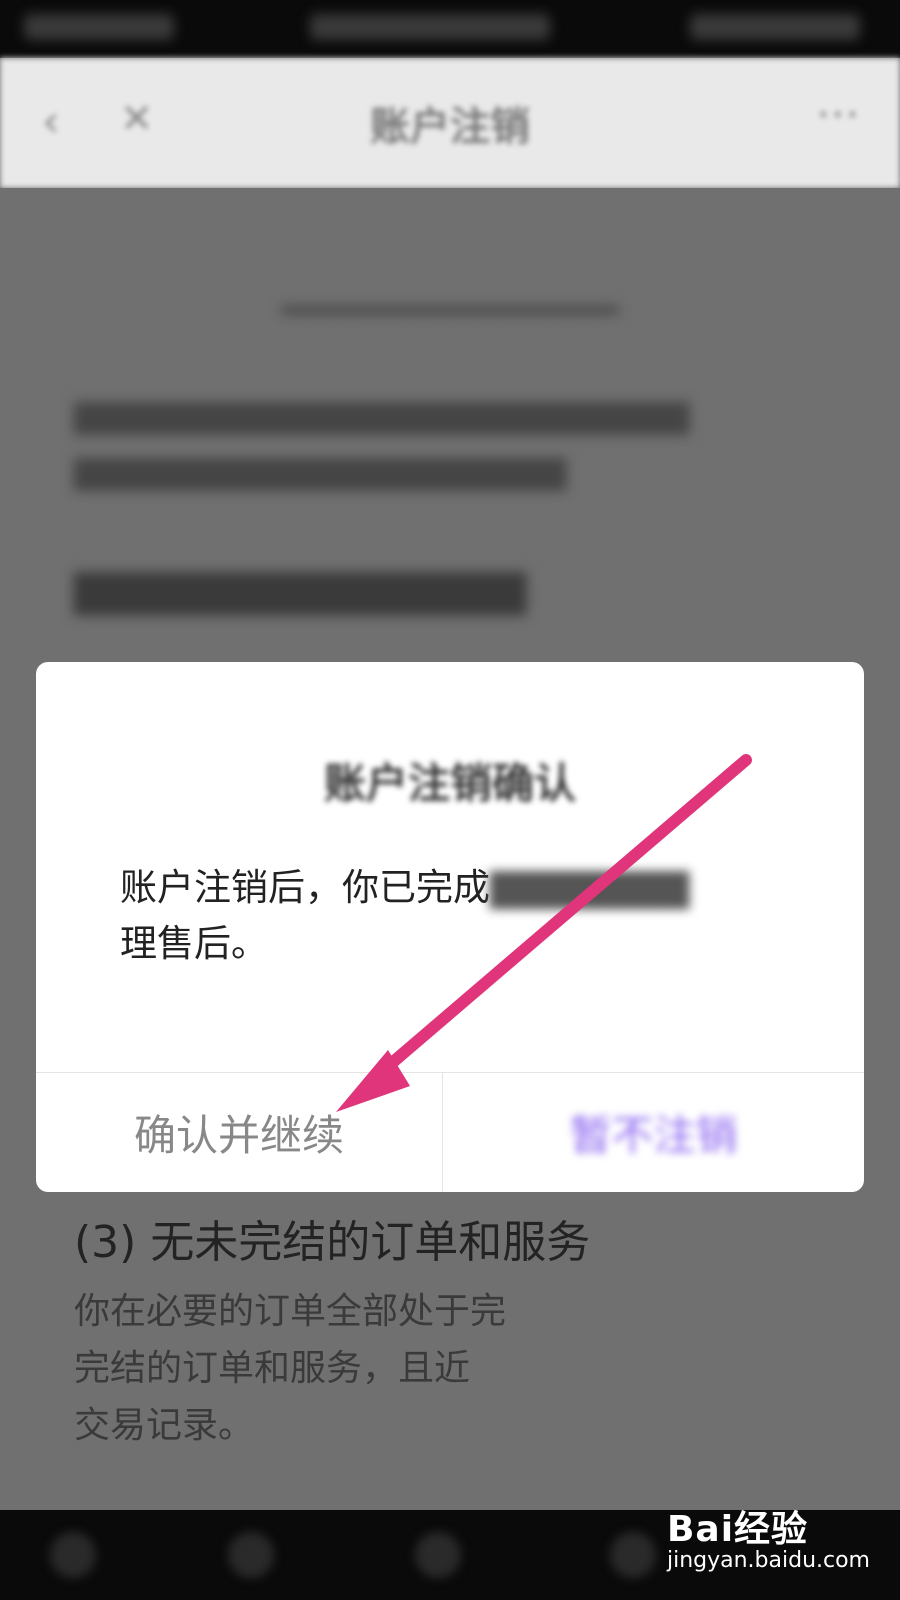  What do you see at coordinates (99, 27) in the screenshot?
I see `carrier-text` at bounding box center [99, 27].